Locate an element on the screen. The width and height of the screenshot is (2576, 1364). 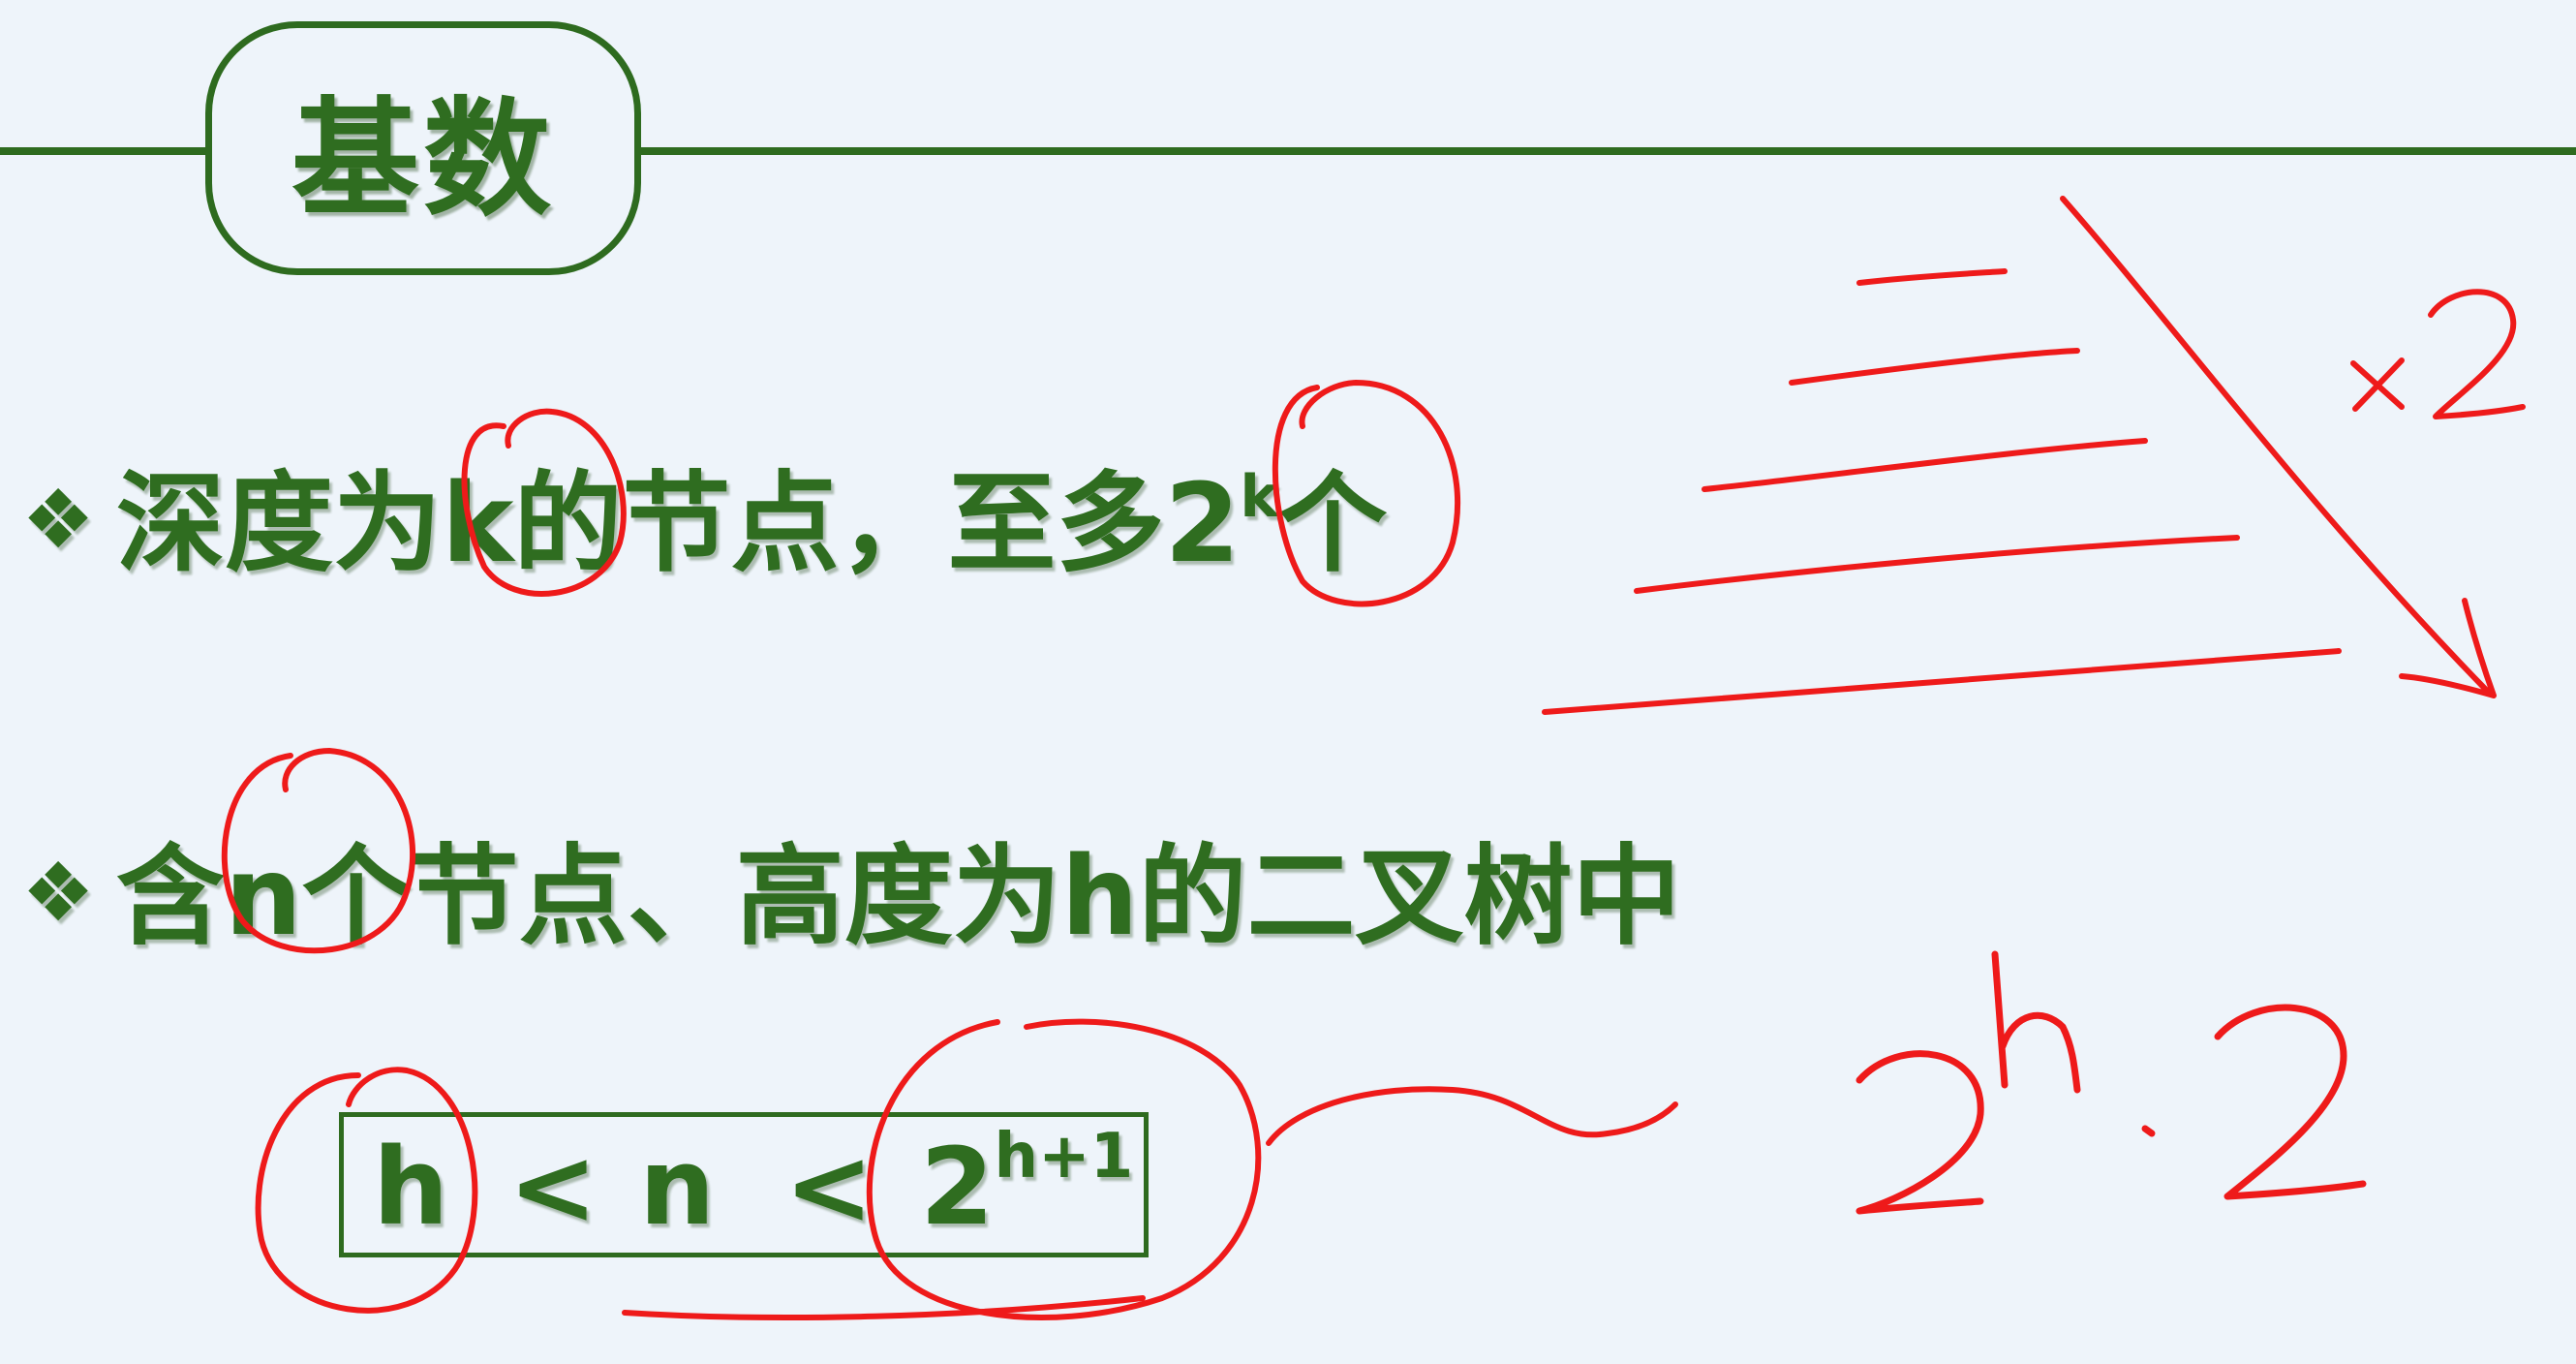
bullet-variable-k: k is located at coordinates (478, 524).